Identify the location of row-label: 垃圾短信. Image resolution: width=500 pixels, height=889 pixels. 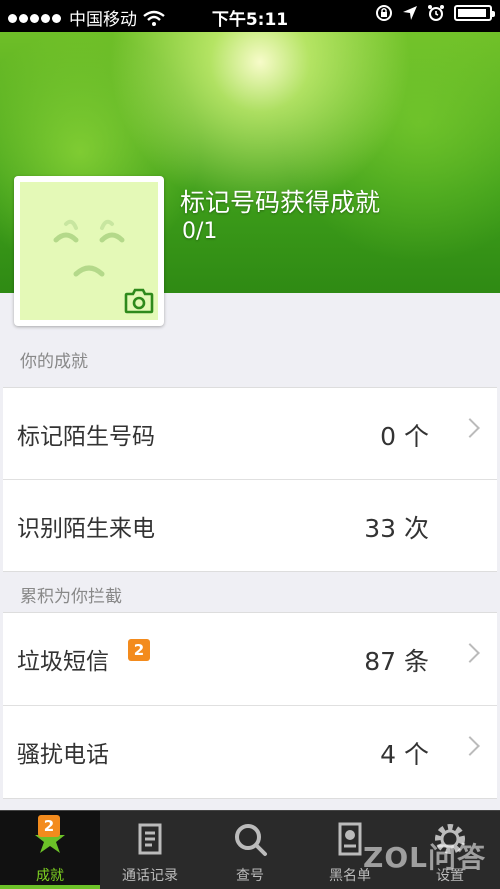
(63, 662).